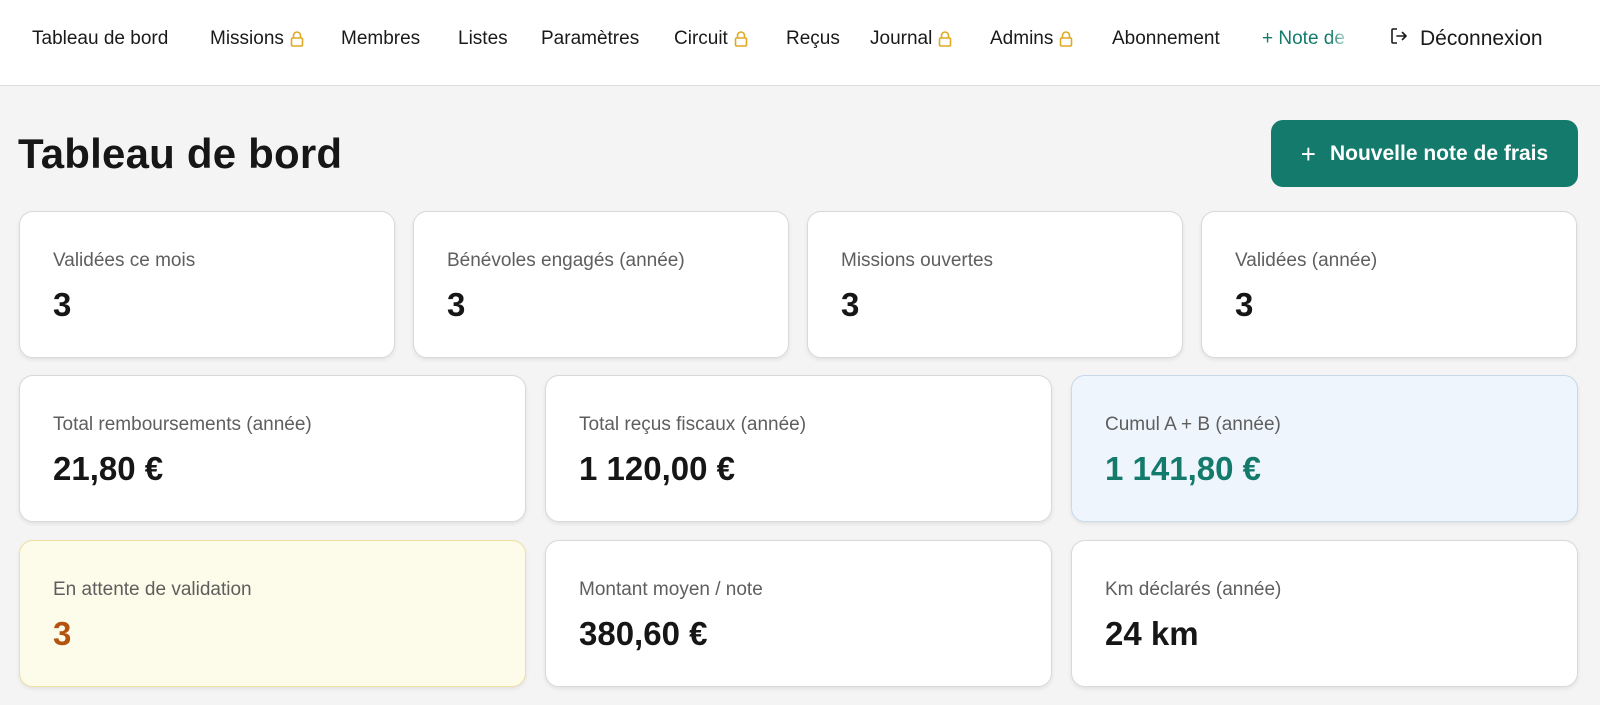  What do you see at coordinates (671, 589) in the screenshot?
I see `stat-label: Montant moyen / note` at bounding box center [671, 589].